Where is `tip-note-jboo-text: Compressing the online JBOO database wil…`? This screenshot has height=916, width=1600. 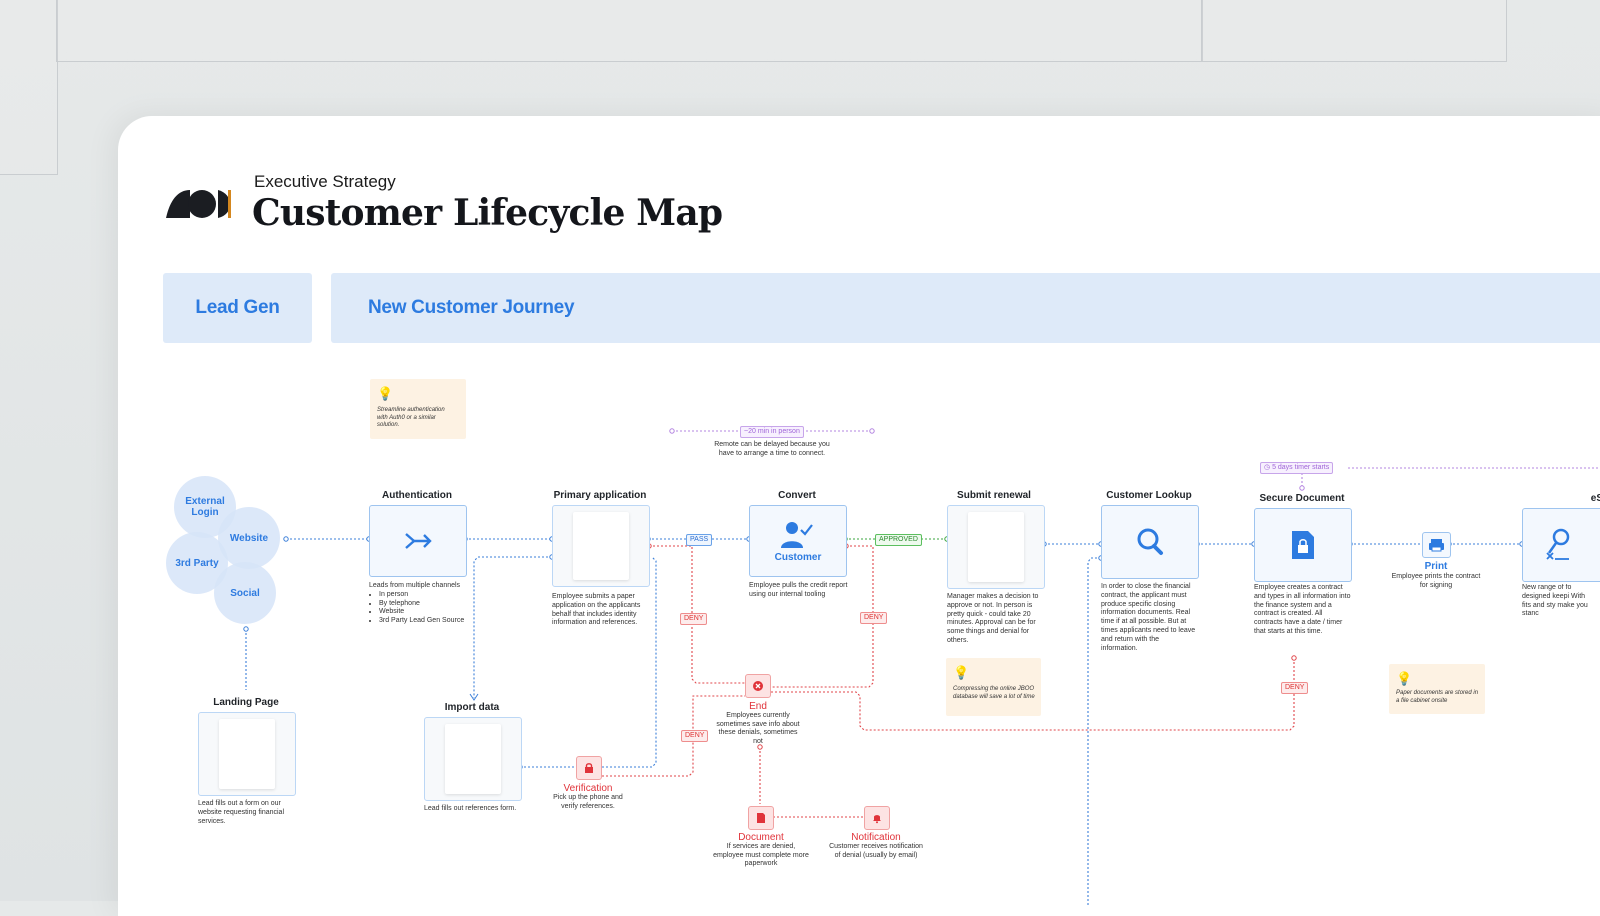 tip-note-jboo-text: Compressing the online JBOO database wil… is located at coordinates (994, 693).